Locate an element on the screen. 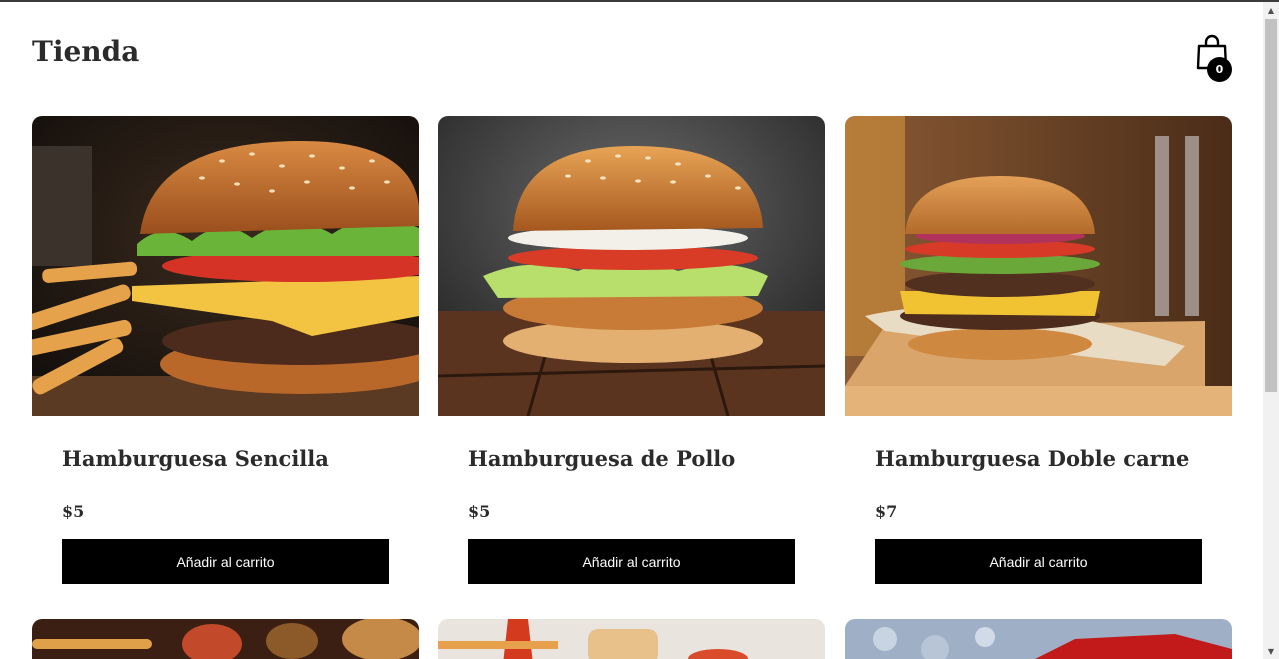 The height and width of the screenshot is (659, 1279). cart-count-badge: 0 is located at coordinates (1219, 69).